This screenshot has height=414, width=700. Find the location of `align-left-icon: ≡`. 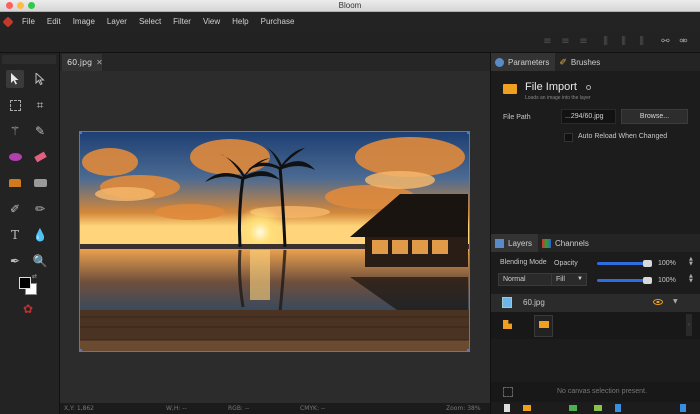

align-left-icon: ≡ is located at coordinates (547, 41).